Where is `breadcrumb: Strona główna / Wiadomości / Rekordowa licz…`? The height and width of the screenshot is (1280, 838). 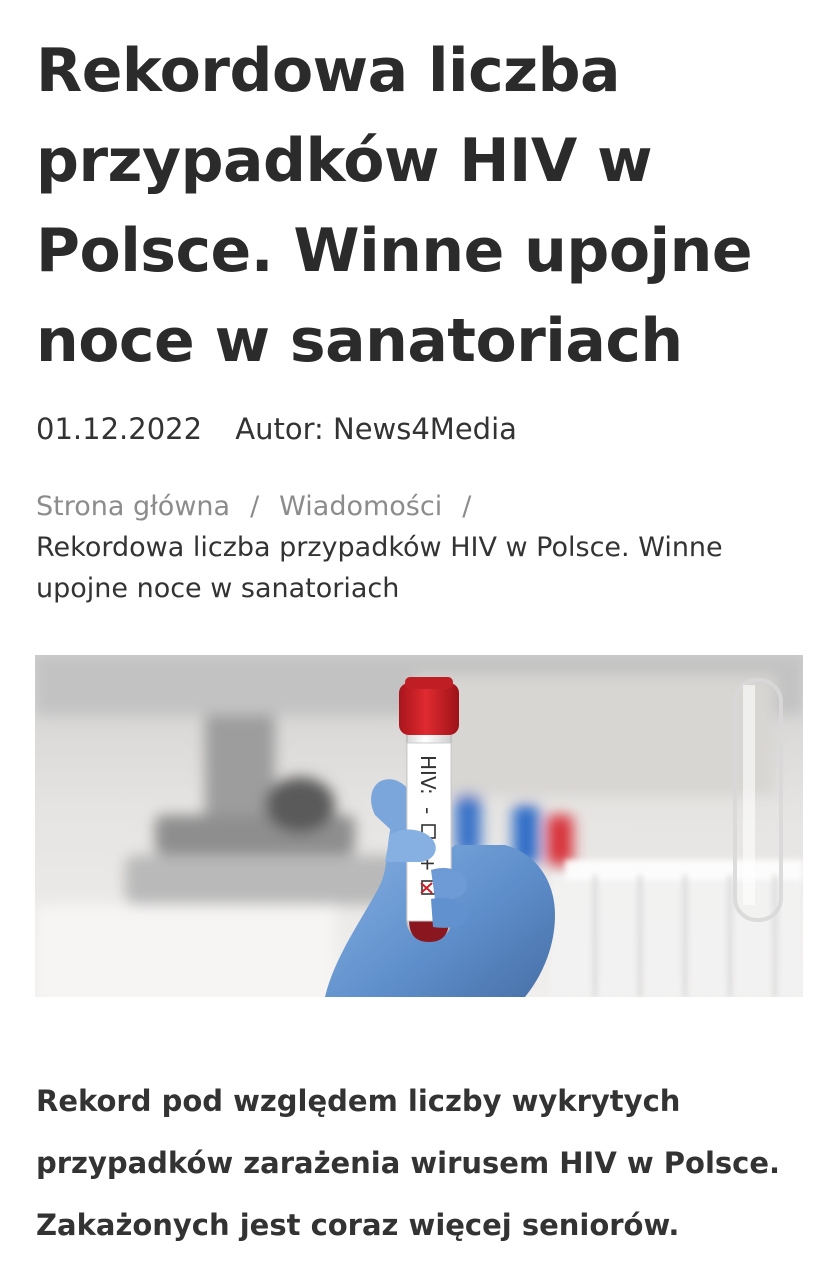
breadcrumb: Strona główna / Wiadomości / Rekordowa licz… is located at coordinates (421, 547).